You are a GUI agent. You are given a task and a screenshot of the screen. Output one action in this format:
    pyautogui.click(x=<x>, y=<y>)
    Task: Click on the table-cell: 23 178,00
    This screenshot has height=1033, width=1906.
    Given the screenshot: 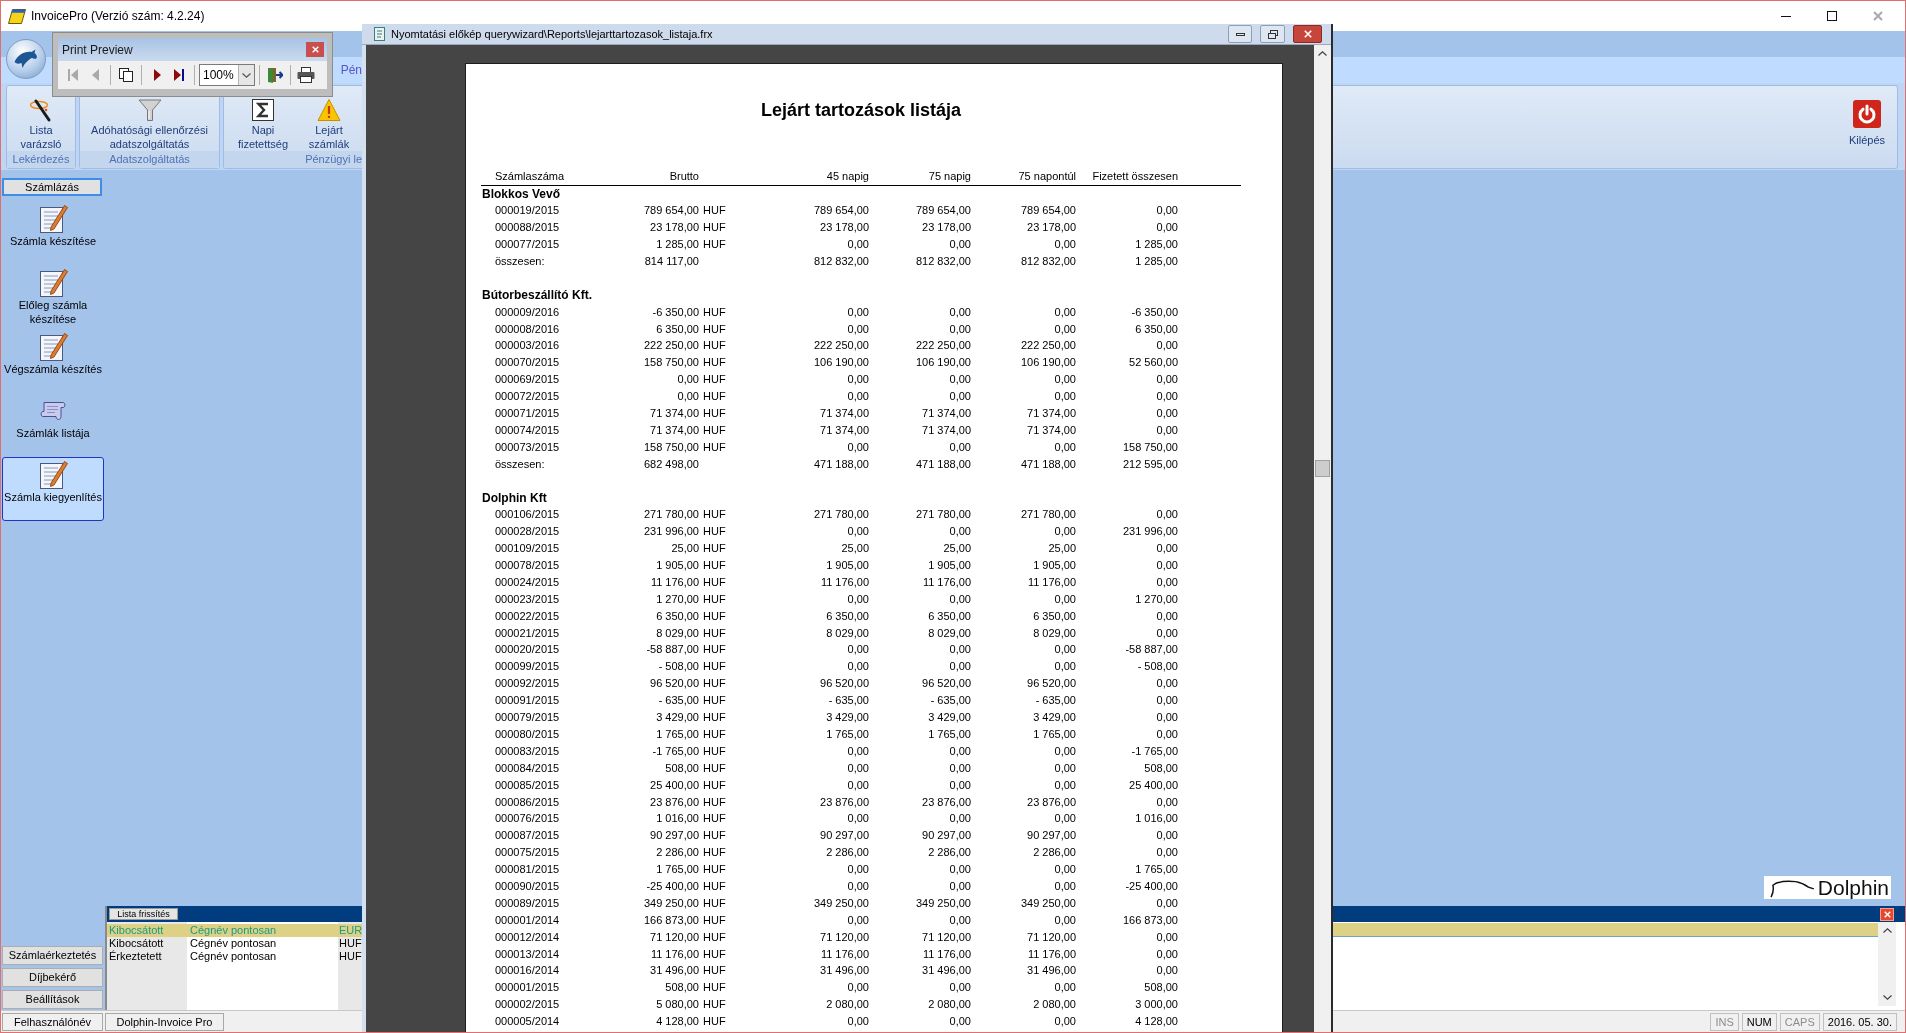 What is the action you would take?
    pyautogui.click(x=844, y=227)
    